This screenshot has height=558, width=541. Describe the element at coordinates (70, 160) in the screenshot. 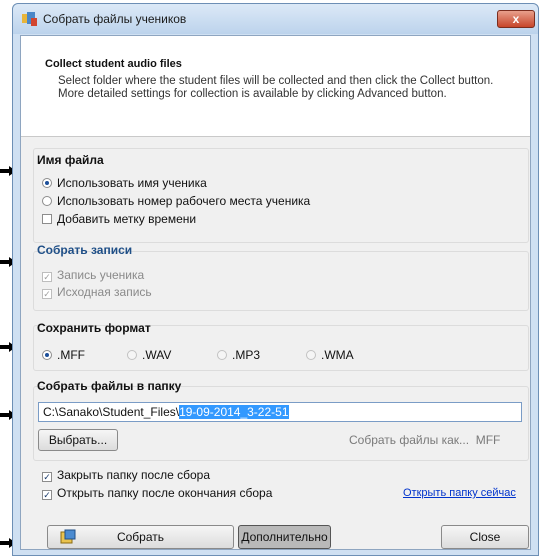

I see `filename-group-title: Имя файла` at that location.